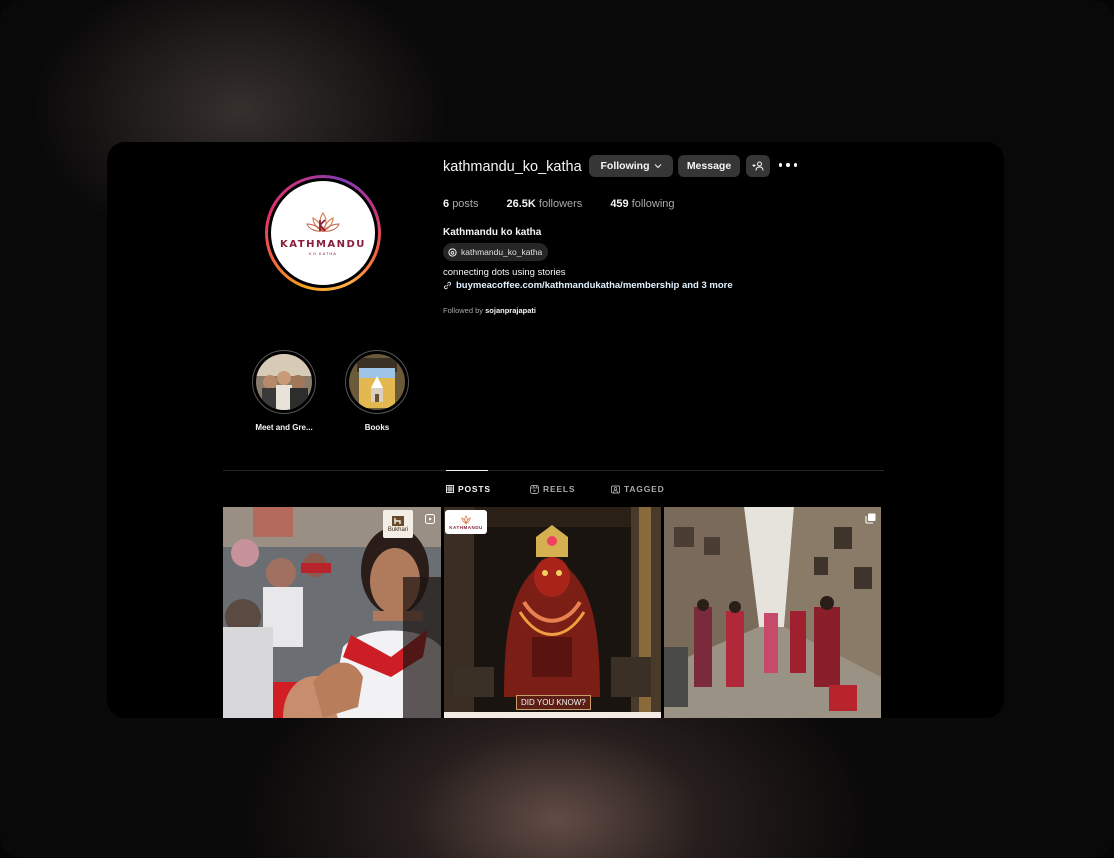 The height and width of the screenshot is (858, 1114). I want to click on profile-full-name: Kathmandu ko katha, so click(492, 232).